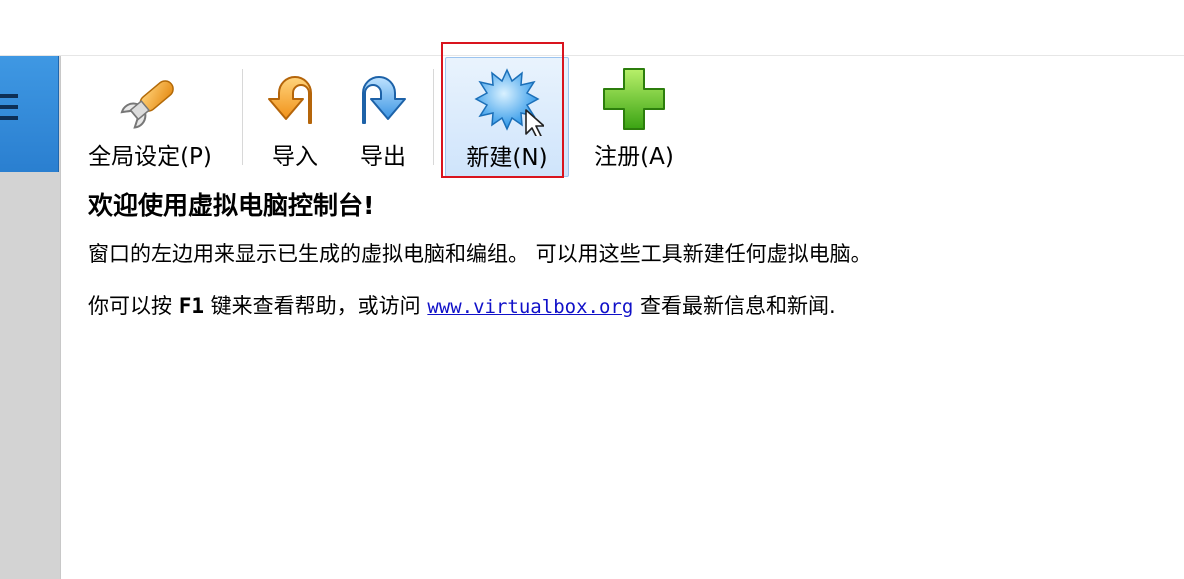 This screenshot has width=1184, height=579. Describe the element at coordinates (530, 307) in the screenshot. I see `virtualbox-link: www.virtualbox.org` at that location.